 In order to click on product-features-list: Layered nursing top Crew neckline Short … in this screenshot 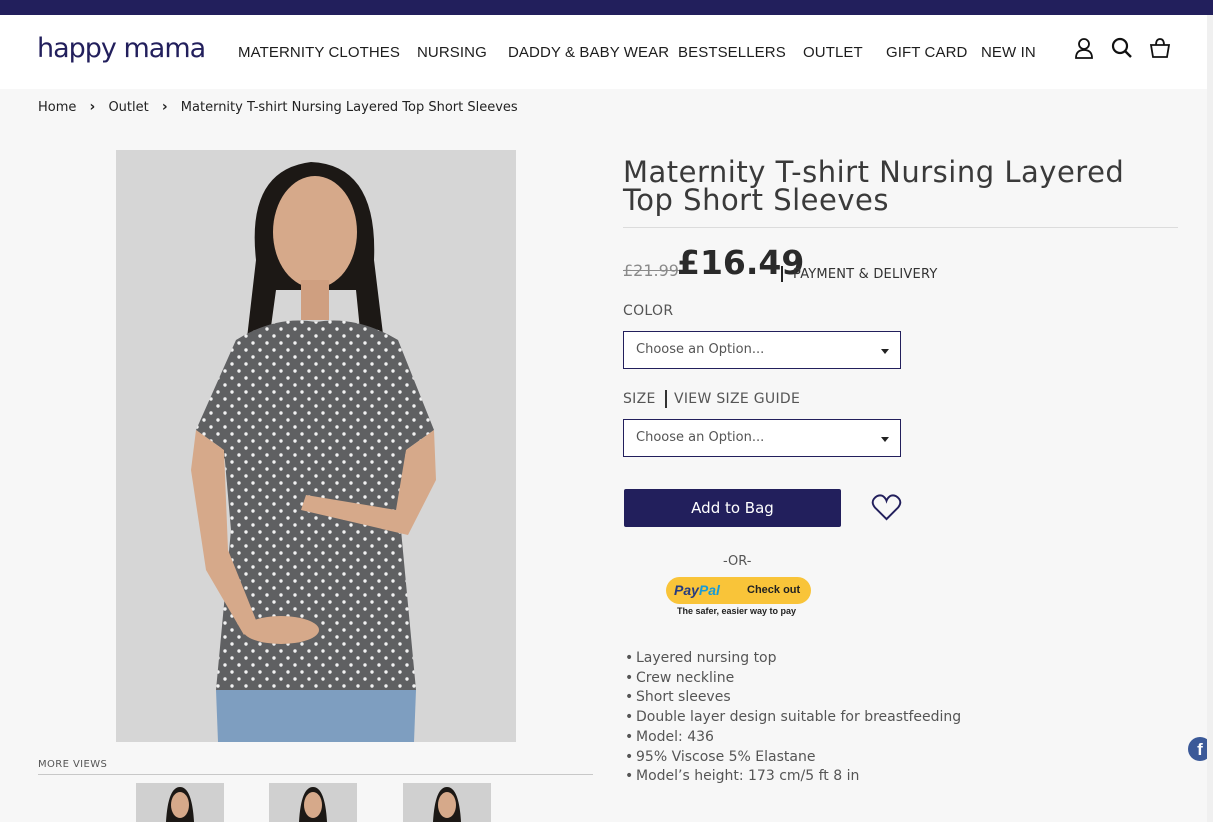, I will do `click(793, 718)`.